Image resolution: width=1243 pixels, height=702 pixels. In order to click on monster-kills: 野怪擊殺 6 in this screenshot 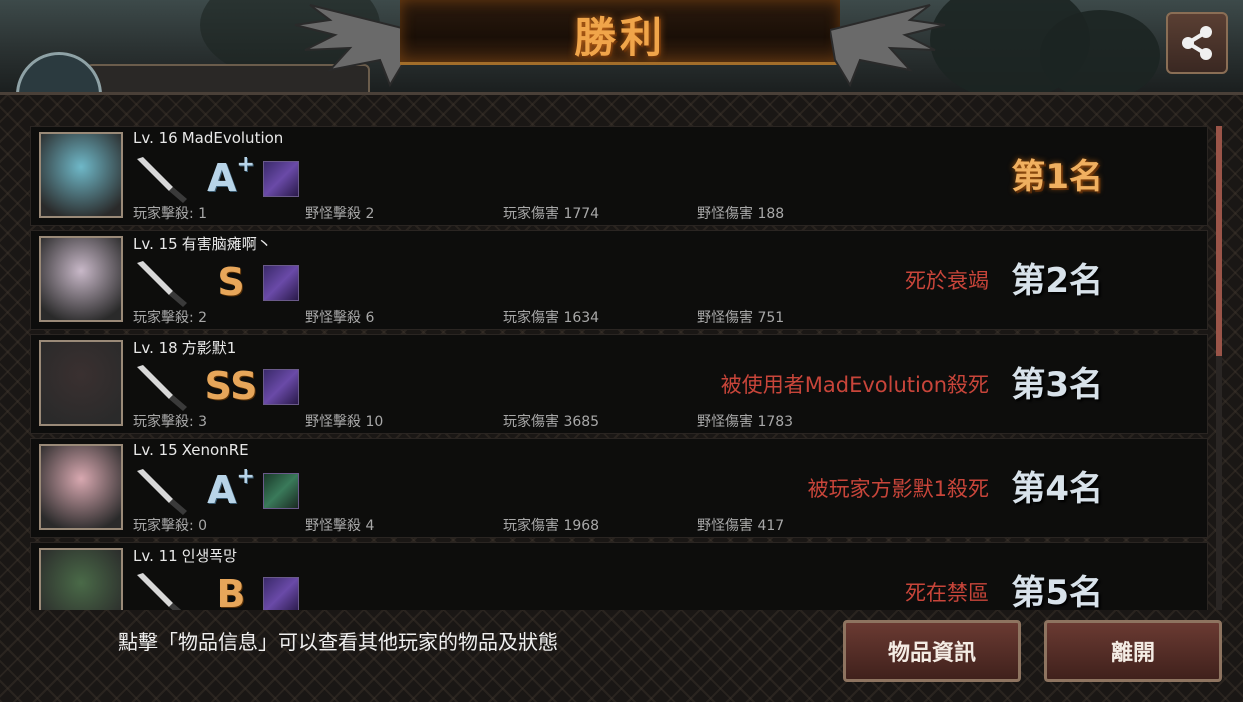, I will do `click(340, 318)`.